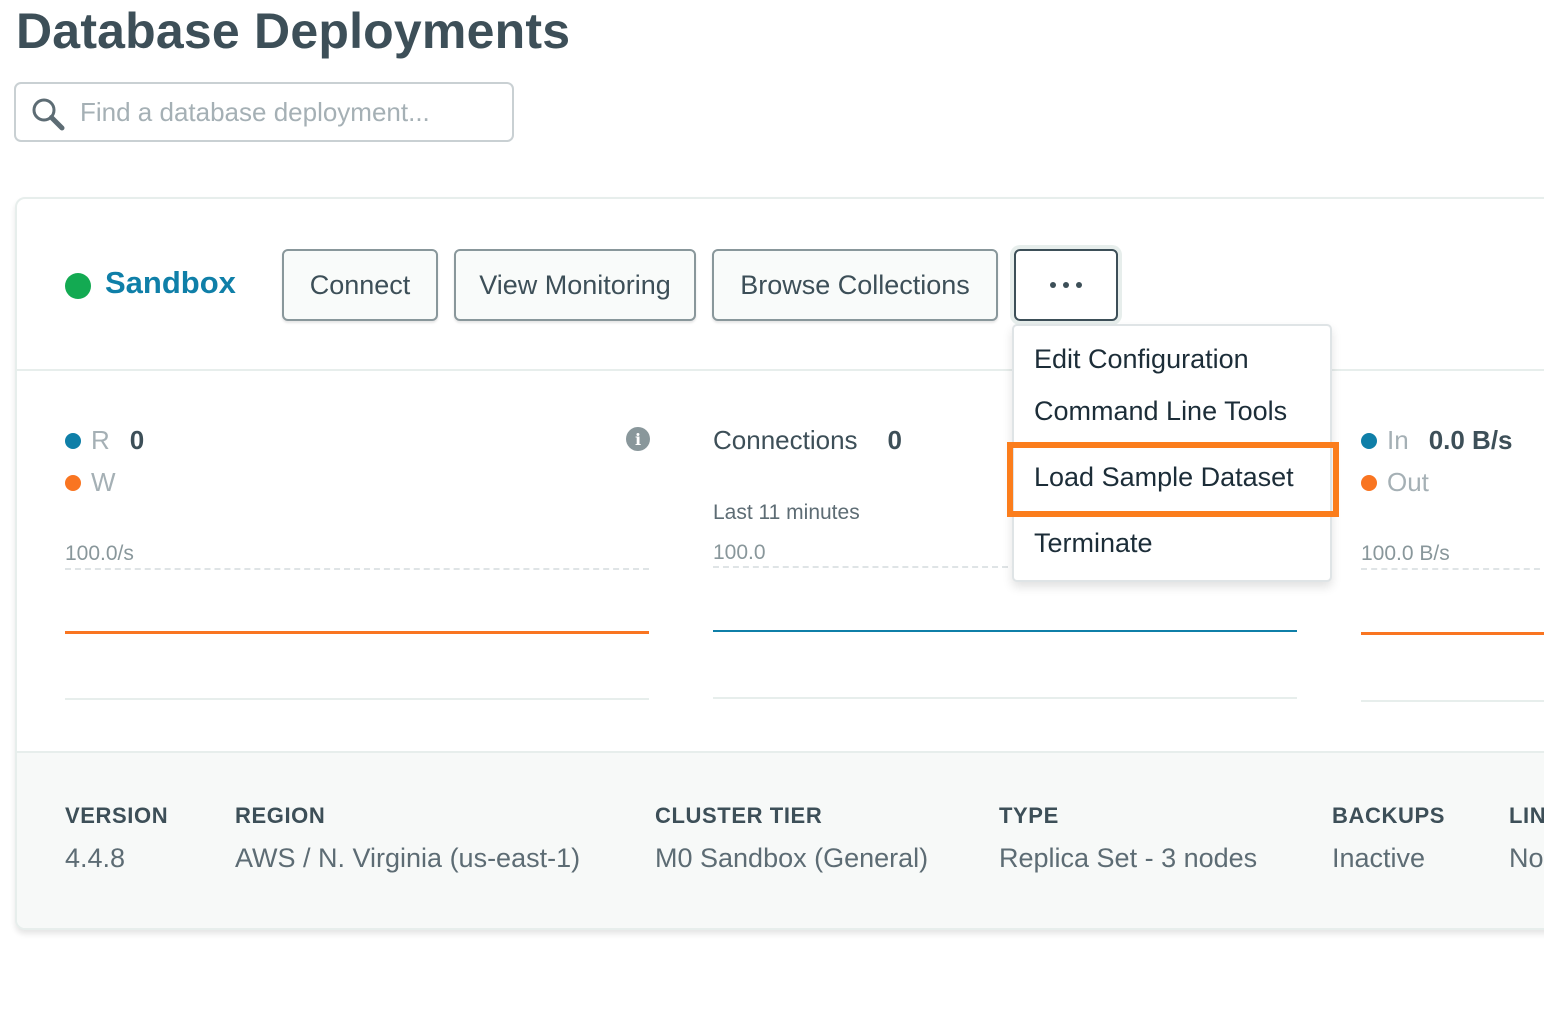 This screenshot has width=1544, height=1028. Describe the element at coordinates (48, 114) in the screenshot. I see `search-icon` at that location.